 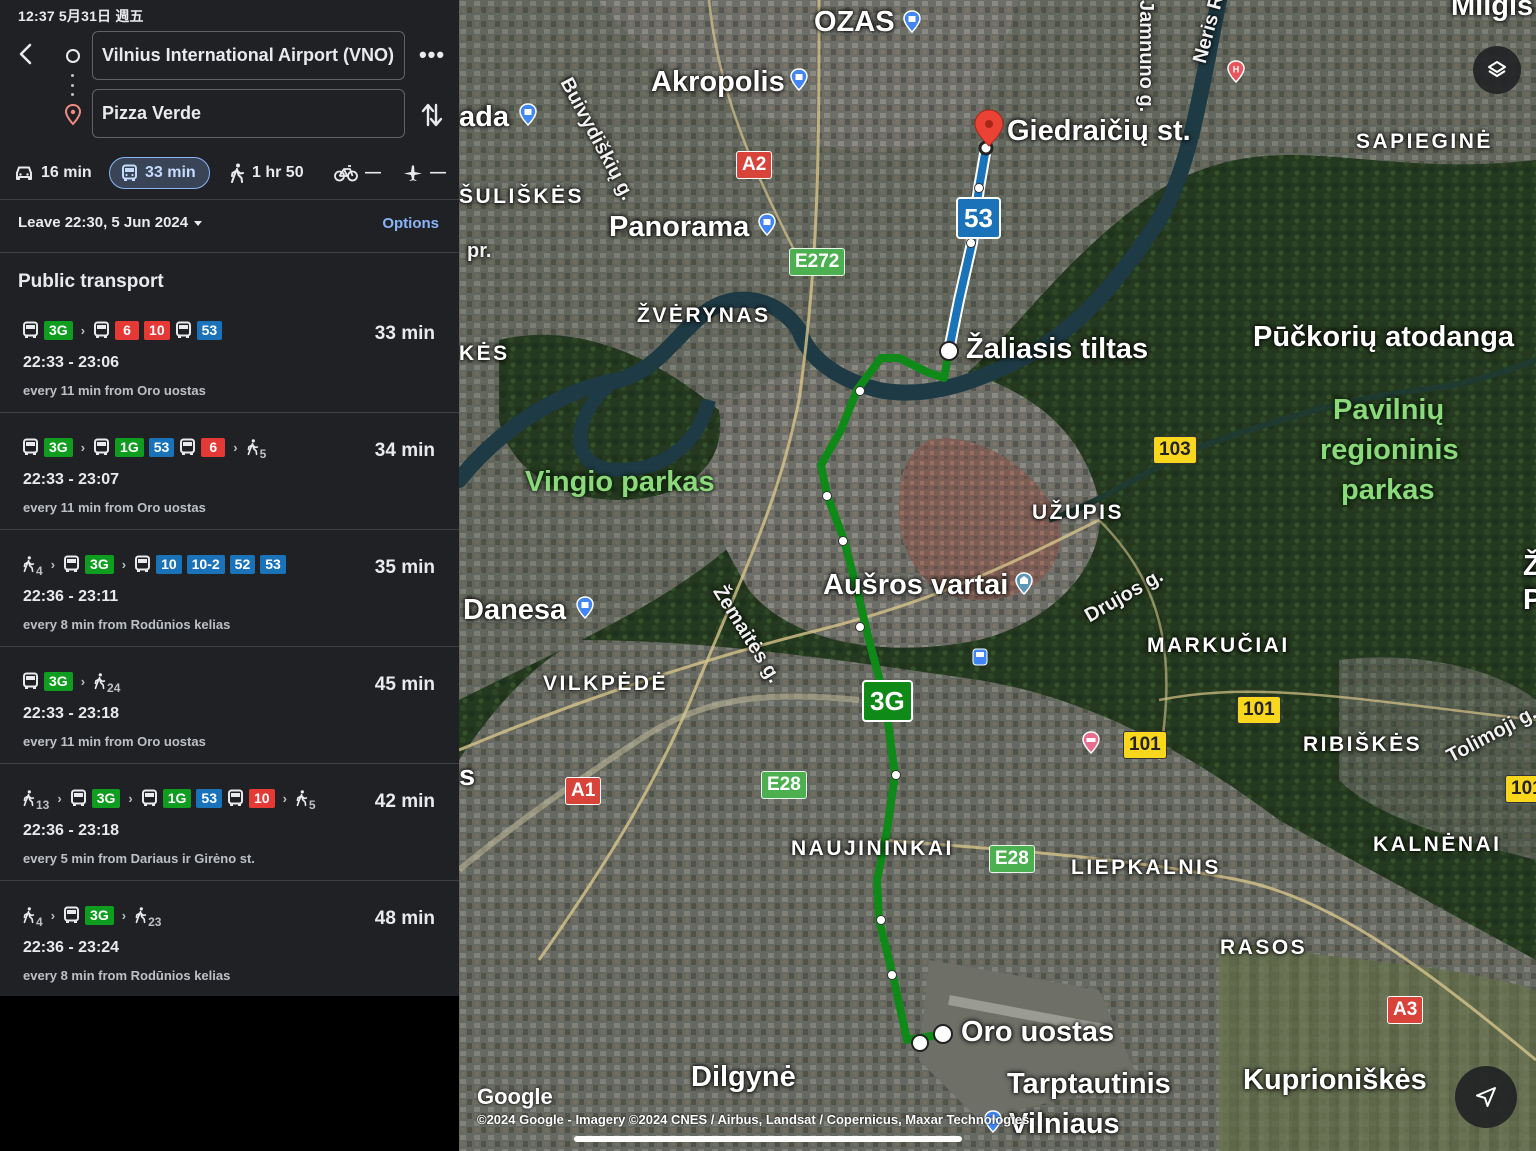 What do you see at coordinates (583, 791) in the screenshot?
I see `road-shield: A1` at bounding box center [583, 791].